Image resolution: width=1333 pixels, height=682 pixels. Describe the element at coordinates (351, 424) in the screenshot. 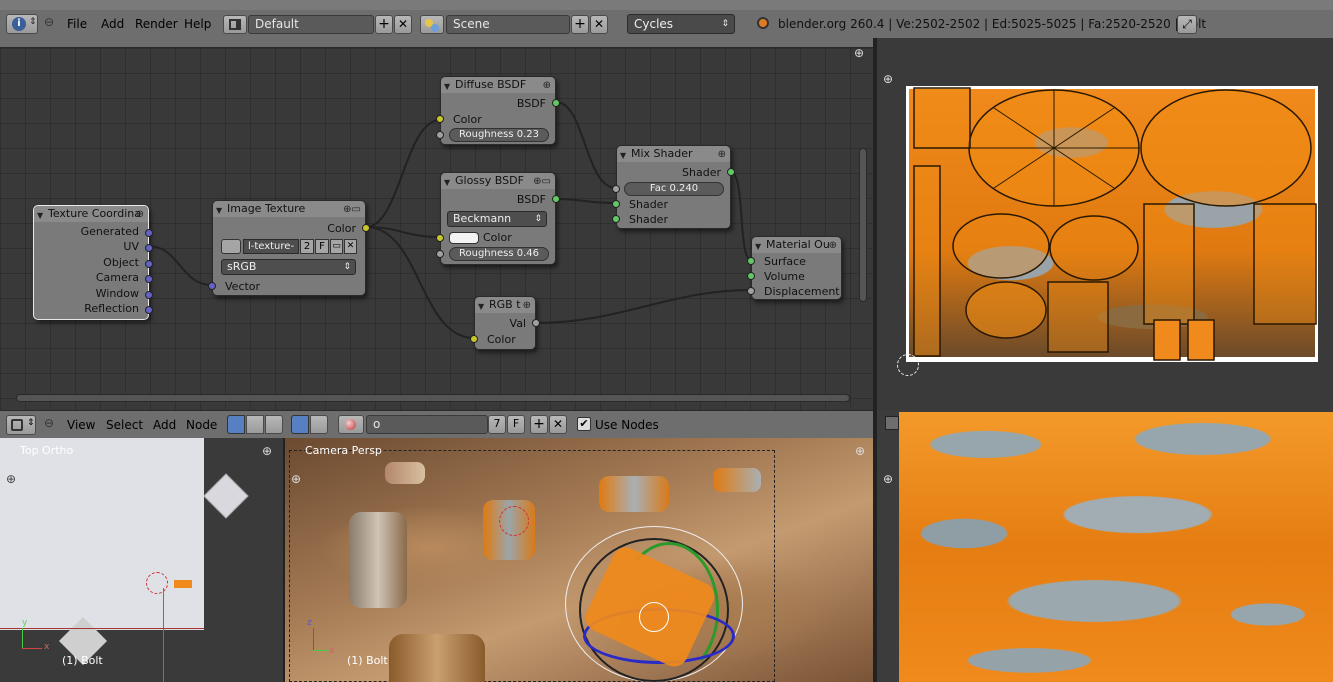

I see `material-browse-icon` at that location.